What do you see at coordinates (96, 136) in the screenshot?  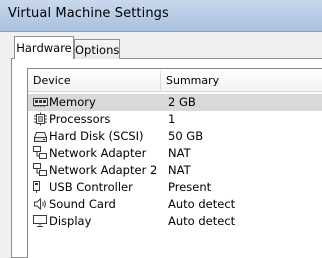 I see `device-name: Hard Disk (SCSI)` at bounding box center [96, 136].